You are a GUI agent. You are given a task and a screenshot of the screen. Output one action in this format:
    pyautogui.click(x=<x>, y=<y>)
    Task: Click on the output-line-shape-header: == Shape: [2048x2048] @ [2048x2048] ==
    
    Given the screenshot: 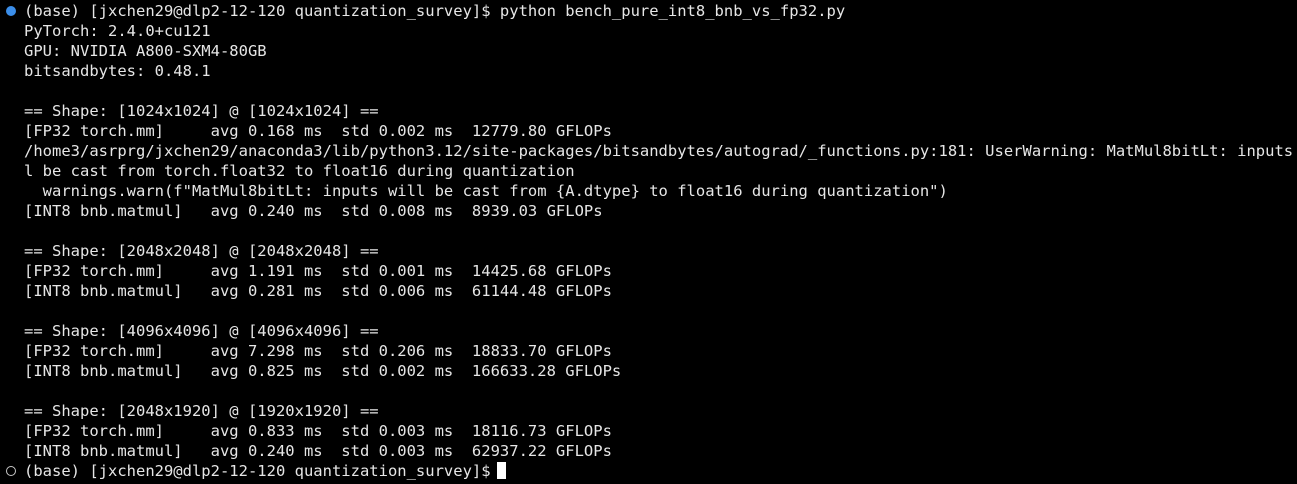 What is the action you would take?
    pyautogui.click(x=201, y=251)
    